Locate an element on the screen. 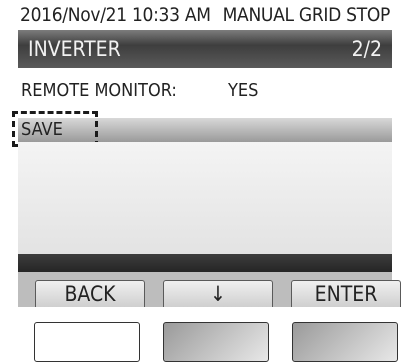 This screenshot has height=362, width=409. menu-item-save: SAVE is located at coordinates (202, 129).